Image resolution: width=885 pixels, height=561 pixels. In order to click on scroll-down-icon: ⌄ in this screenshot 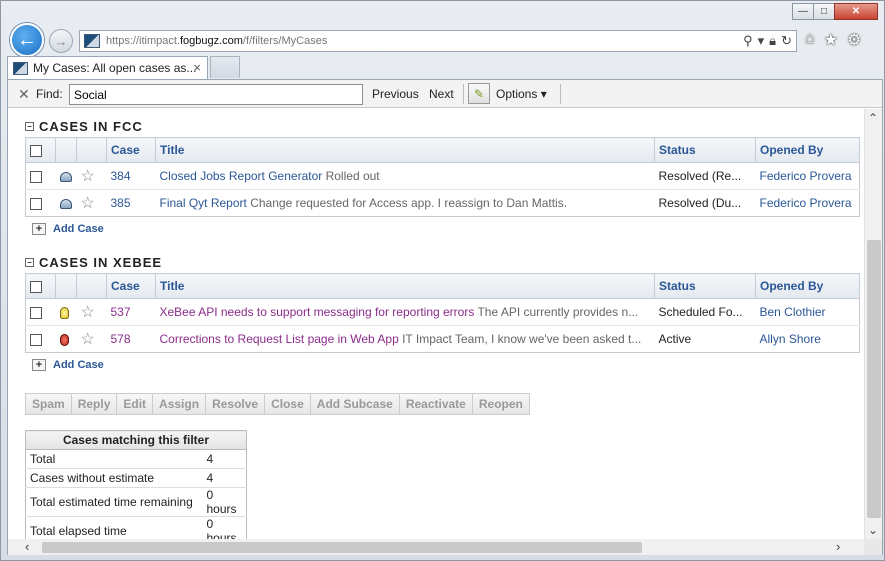, I will do `click(873, 530)`.